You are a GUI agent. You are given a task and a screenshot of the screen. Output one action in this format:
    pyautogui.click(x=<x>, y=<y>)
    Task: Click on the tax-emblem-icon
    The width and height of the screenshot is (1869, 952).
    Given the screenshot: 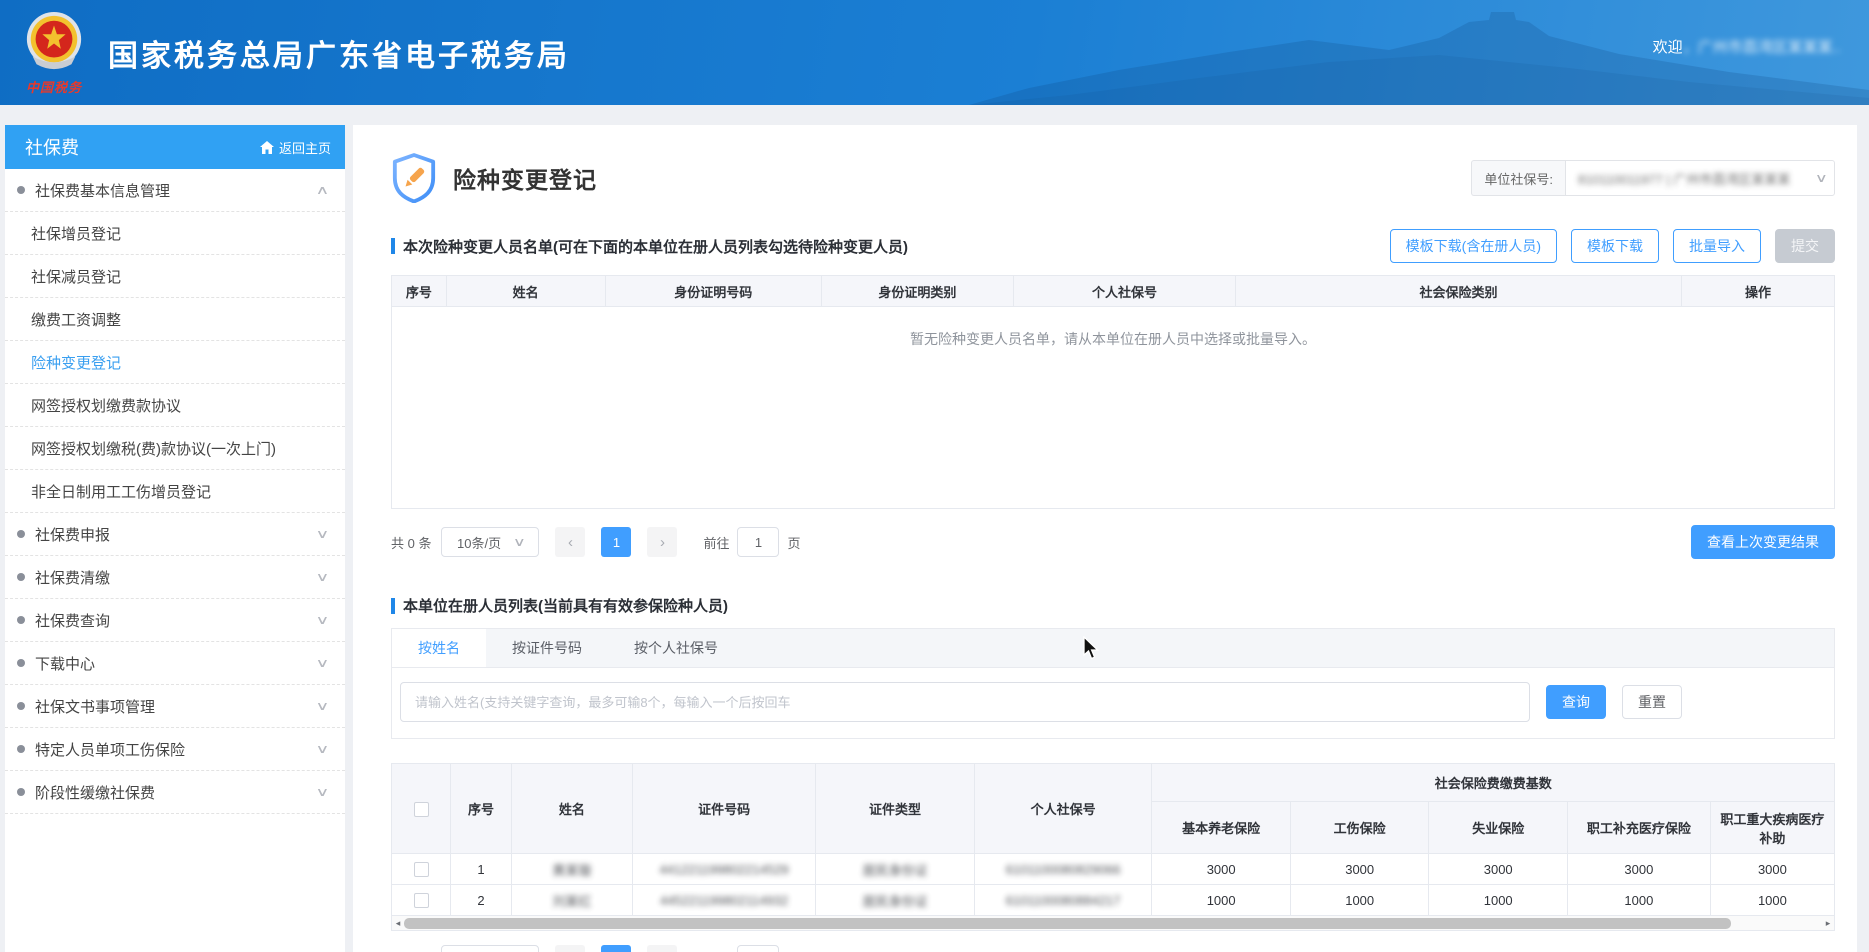 What is the action you would take?
    pyautogui.click(x=54, y=40)
    